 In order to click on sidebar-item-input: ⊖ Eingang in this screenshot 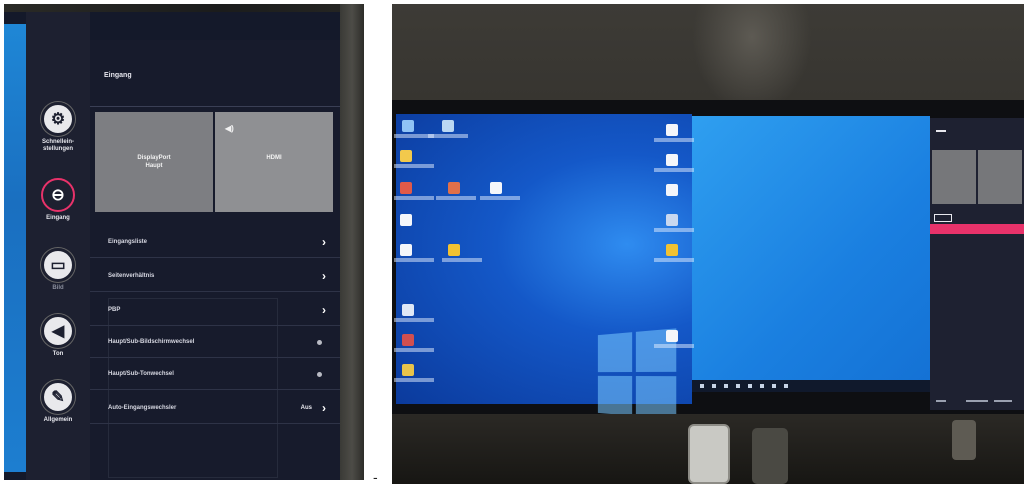, I will do `click(58, 200)`.